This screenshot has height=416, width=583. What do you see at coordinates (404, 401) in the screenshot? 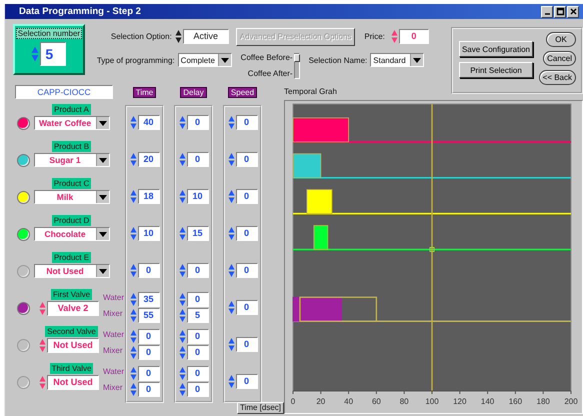
I see `tick-label: 80` at bounding box center [404, 401].